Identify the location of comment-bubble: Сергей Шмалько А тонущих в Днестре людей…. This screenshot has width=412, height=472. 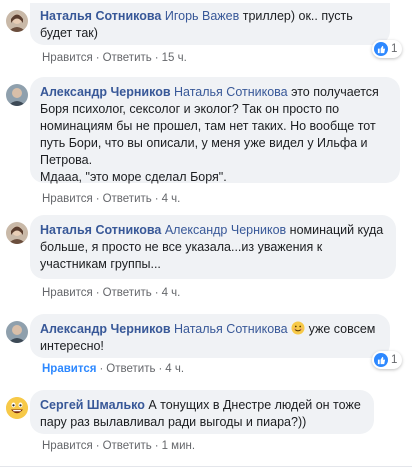
(202, 412).